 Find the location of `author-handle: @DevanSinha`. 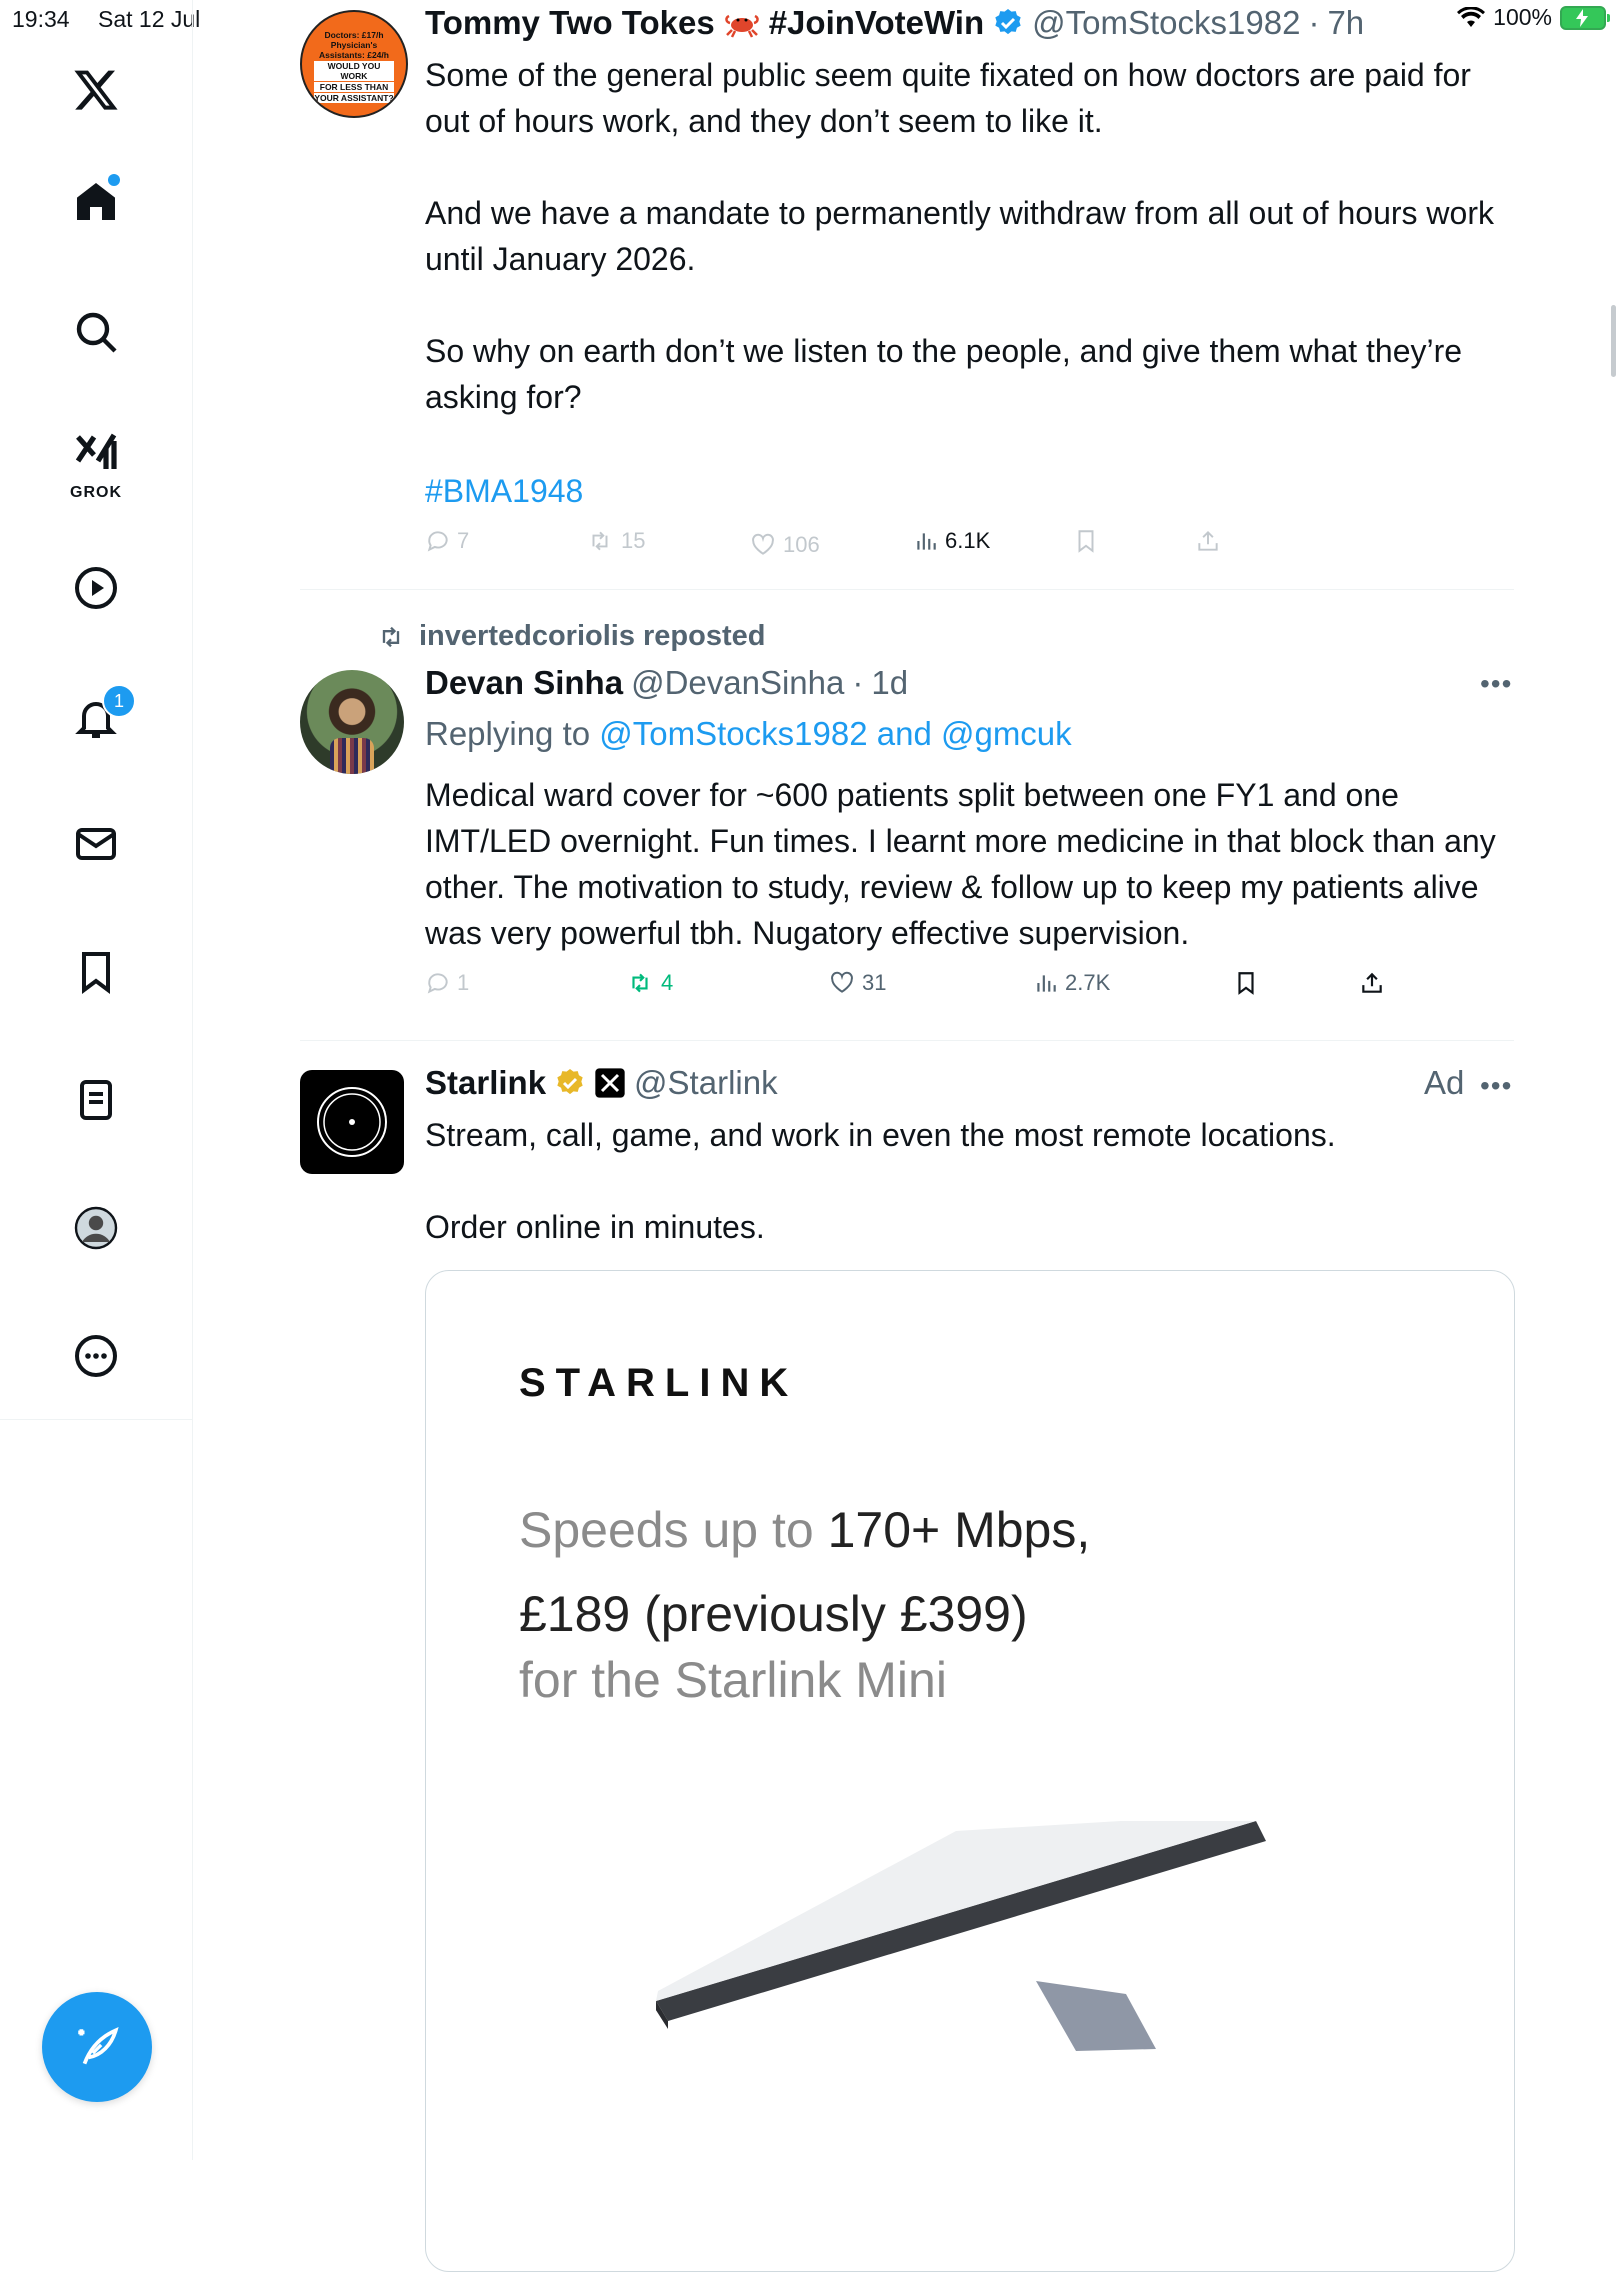

author-handle: @DevanSinha is located at coordinates (737, 683).